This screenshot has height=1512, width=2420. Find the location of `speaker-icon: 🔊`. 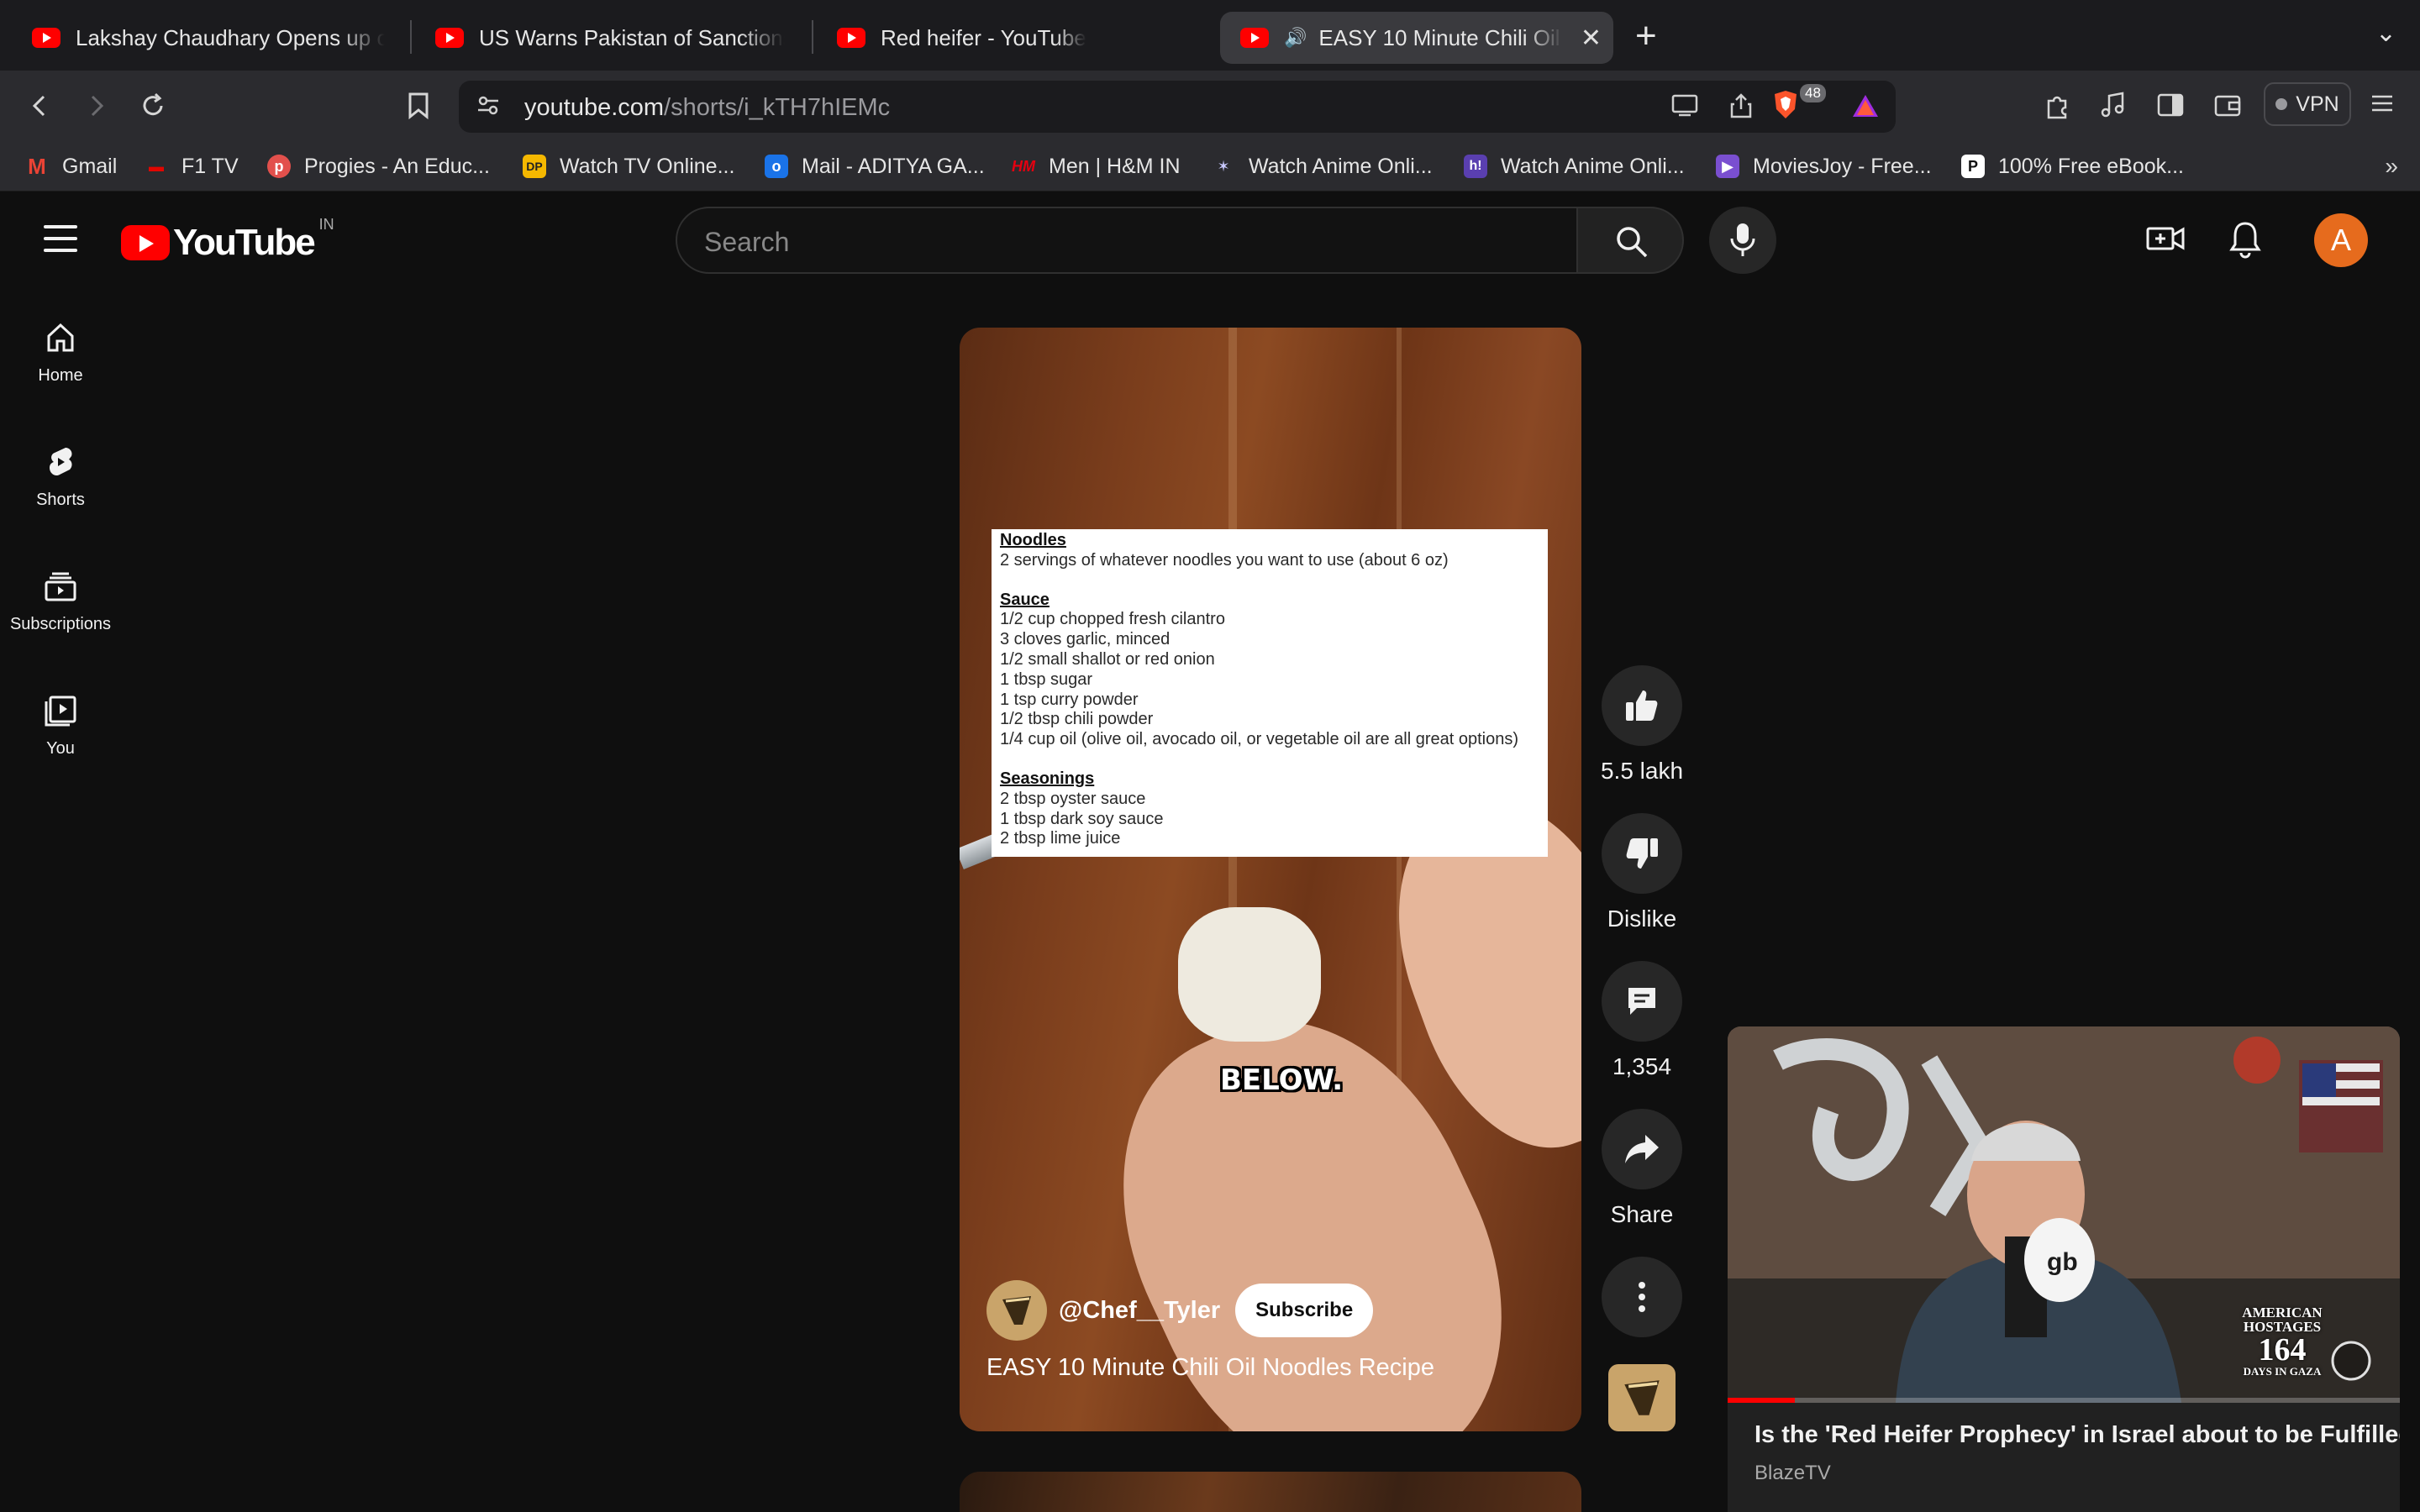

speaker-icon: 🔊 is located at coordinates (1295, 38).